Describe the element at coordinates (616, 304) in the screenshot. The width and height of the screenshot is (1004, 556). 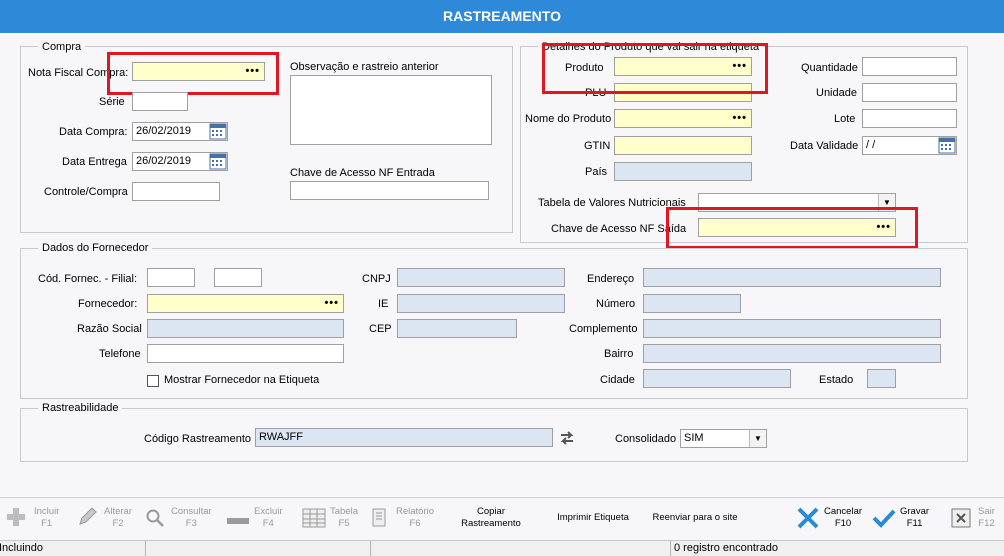
I see `numero-label: Número` at that location.